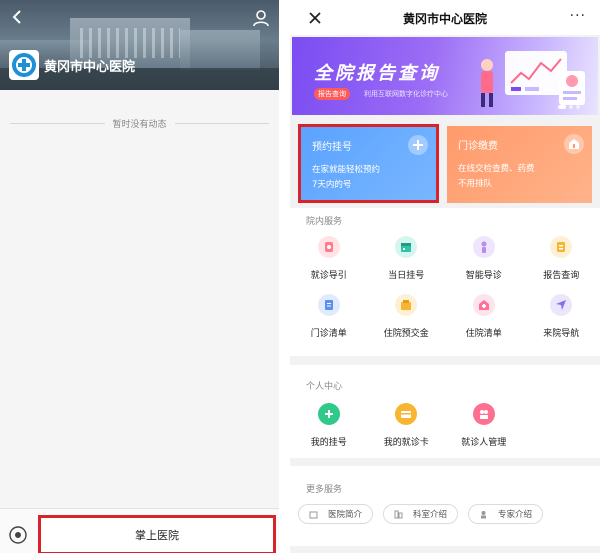 The image size is (600, 553). Describe the element at coordinates (561, 247) in the screenshot. I see `report-icon` at that location.